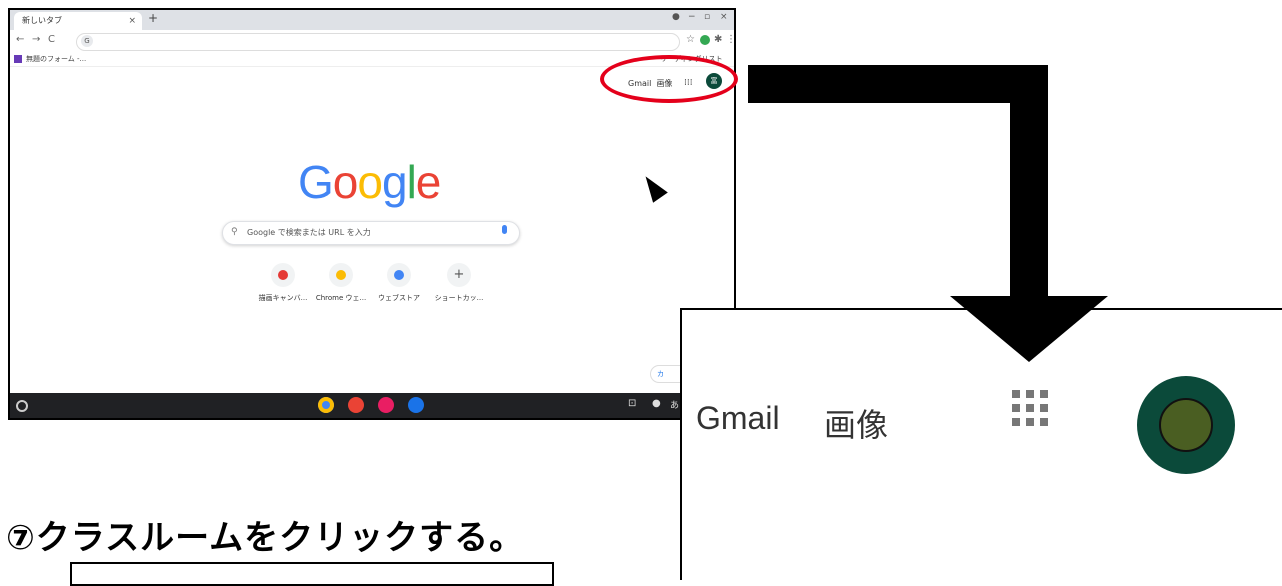 The width and height of the screenshot is (1282, 586). Describe the element at coordinates (378, 42) in the screenshot. I see `omnibox: G` at that location.